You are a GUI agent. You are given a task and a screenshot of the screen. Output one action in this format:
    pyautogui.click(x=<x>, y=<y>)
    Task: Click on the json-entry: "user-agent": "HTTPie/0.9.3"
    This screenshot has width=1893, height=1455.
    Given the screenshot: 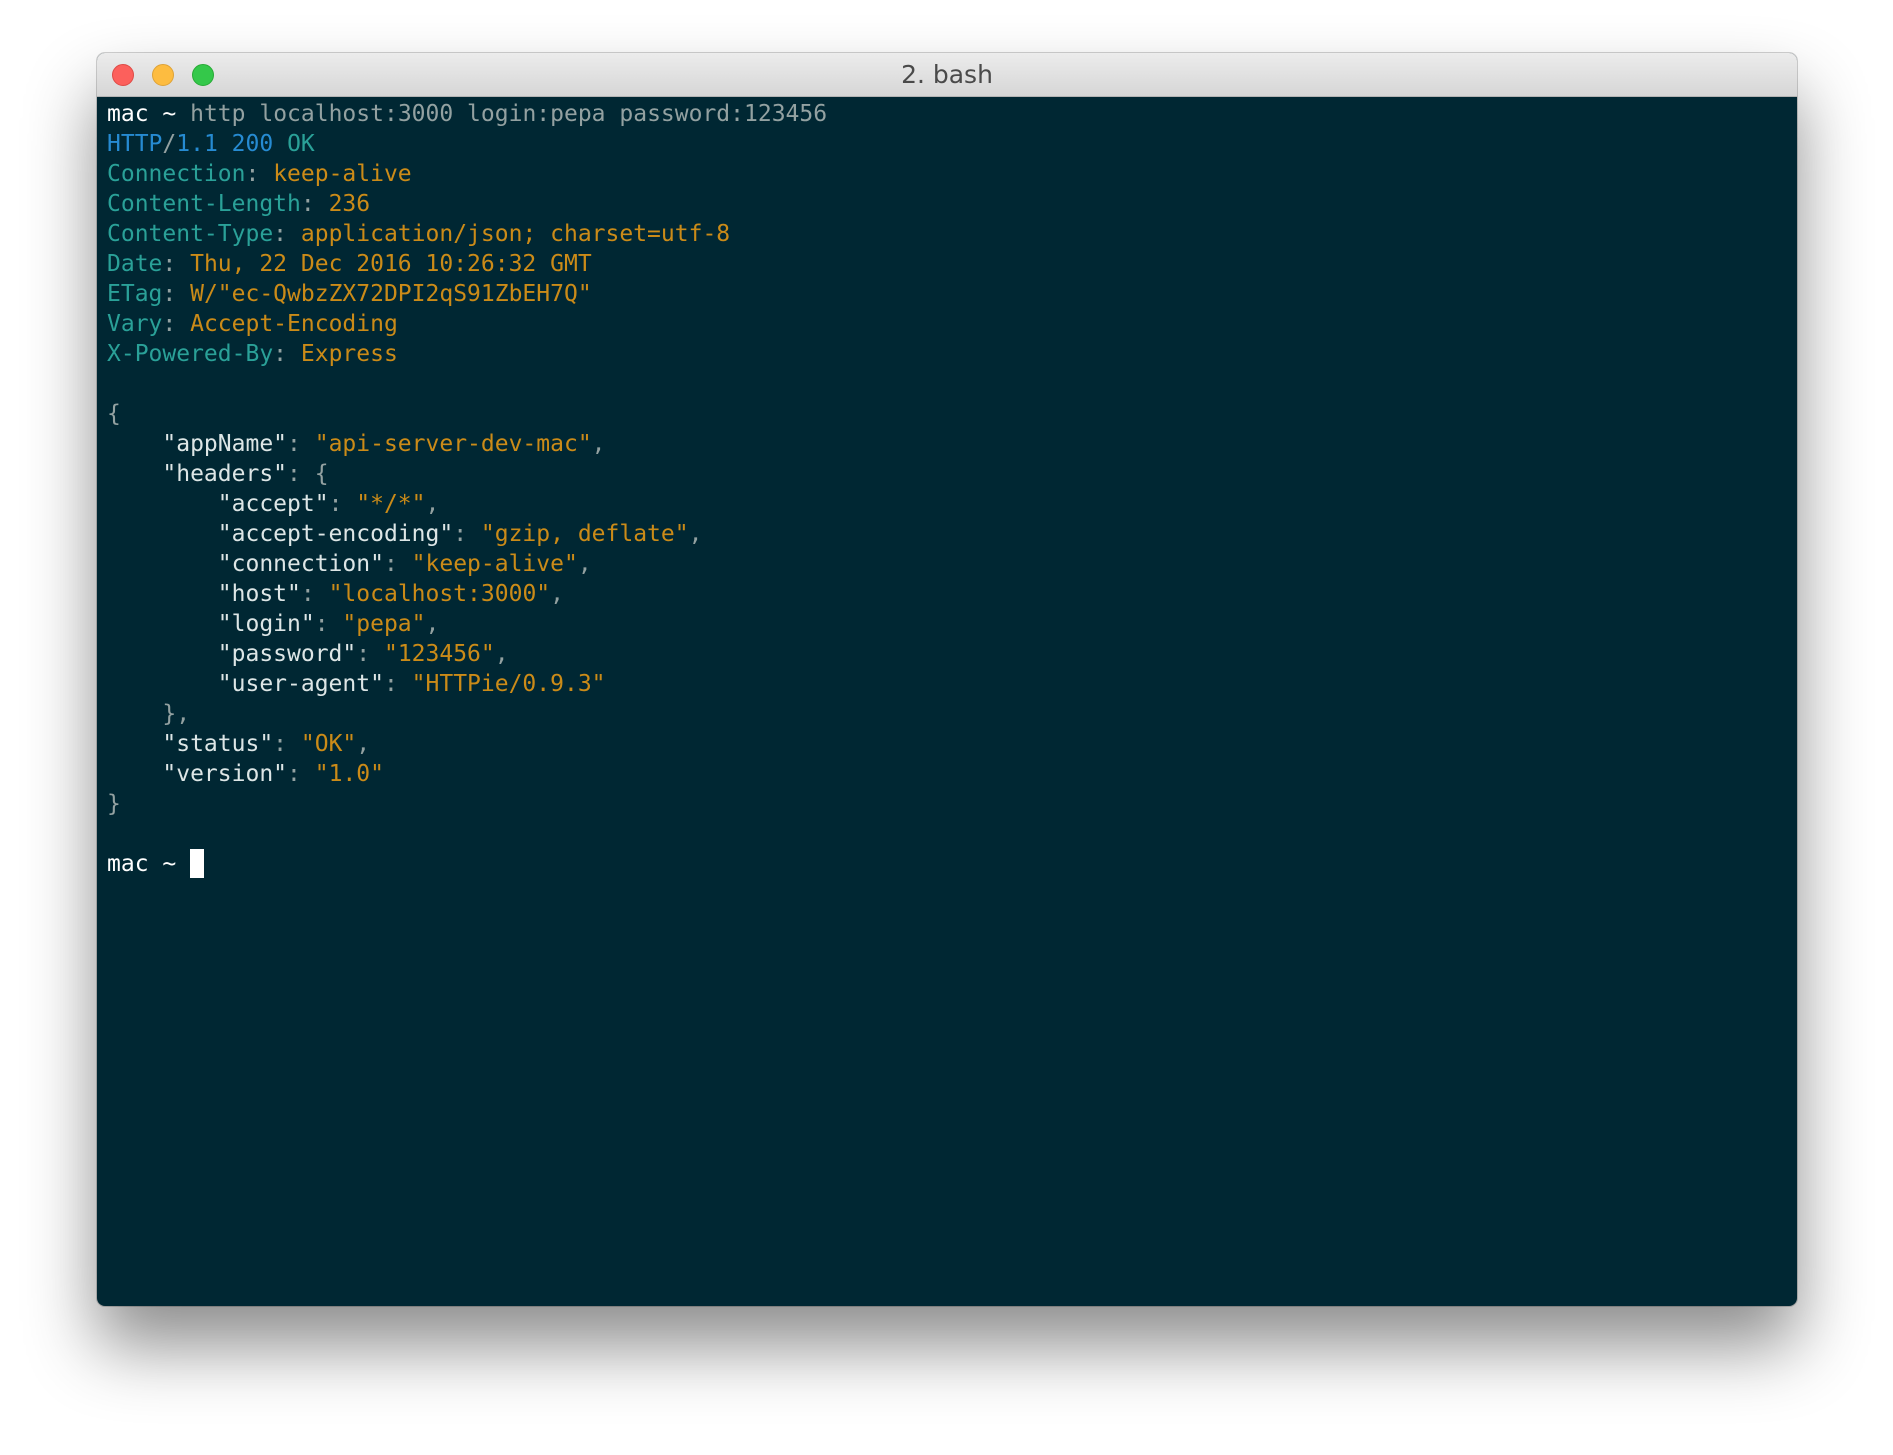 What is the action you would take?
    pyautogui.click(x=411, y=684)
    